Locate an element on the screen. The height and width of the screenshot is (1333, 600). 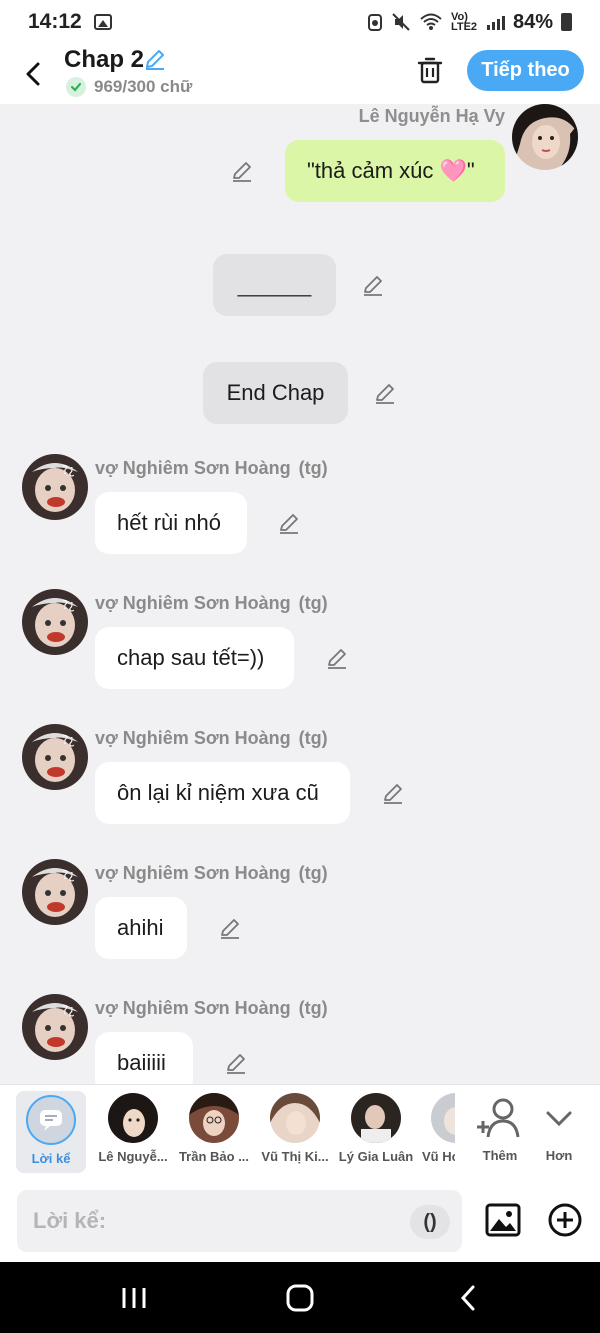
next-button: Tiếp theo is located at coordinates (525, 70).